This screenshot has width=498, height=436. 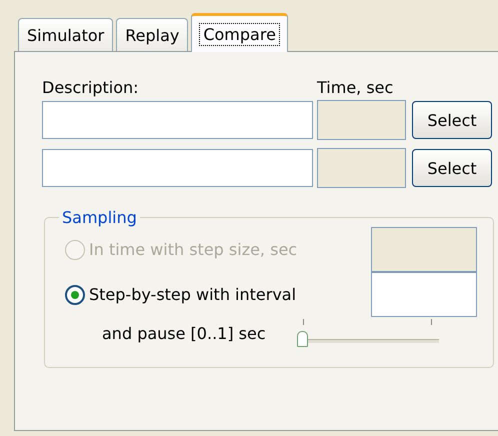 I want to click on time-label: Time, sec, so click(x=355, y=88).